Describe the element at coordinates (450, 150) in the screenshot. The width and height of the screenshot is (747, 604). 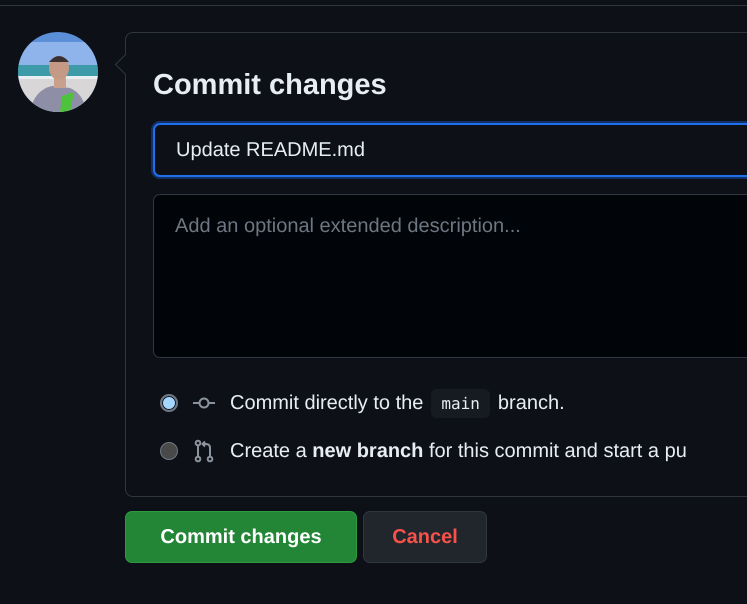
I see `summary-field: Update README.md` at that location.